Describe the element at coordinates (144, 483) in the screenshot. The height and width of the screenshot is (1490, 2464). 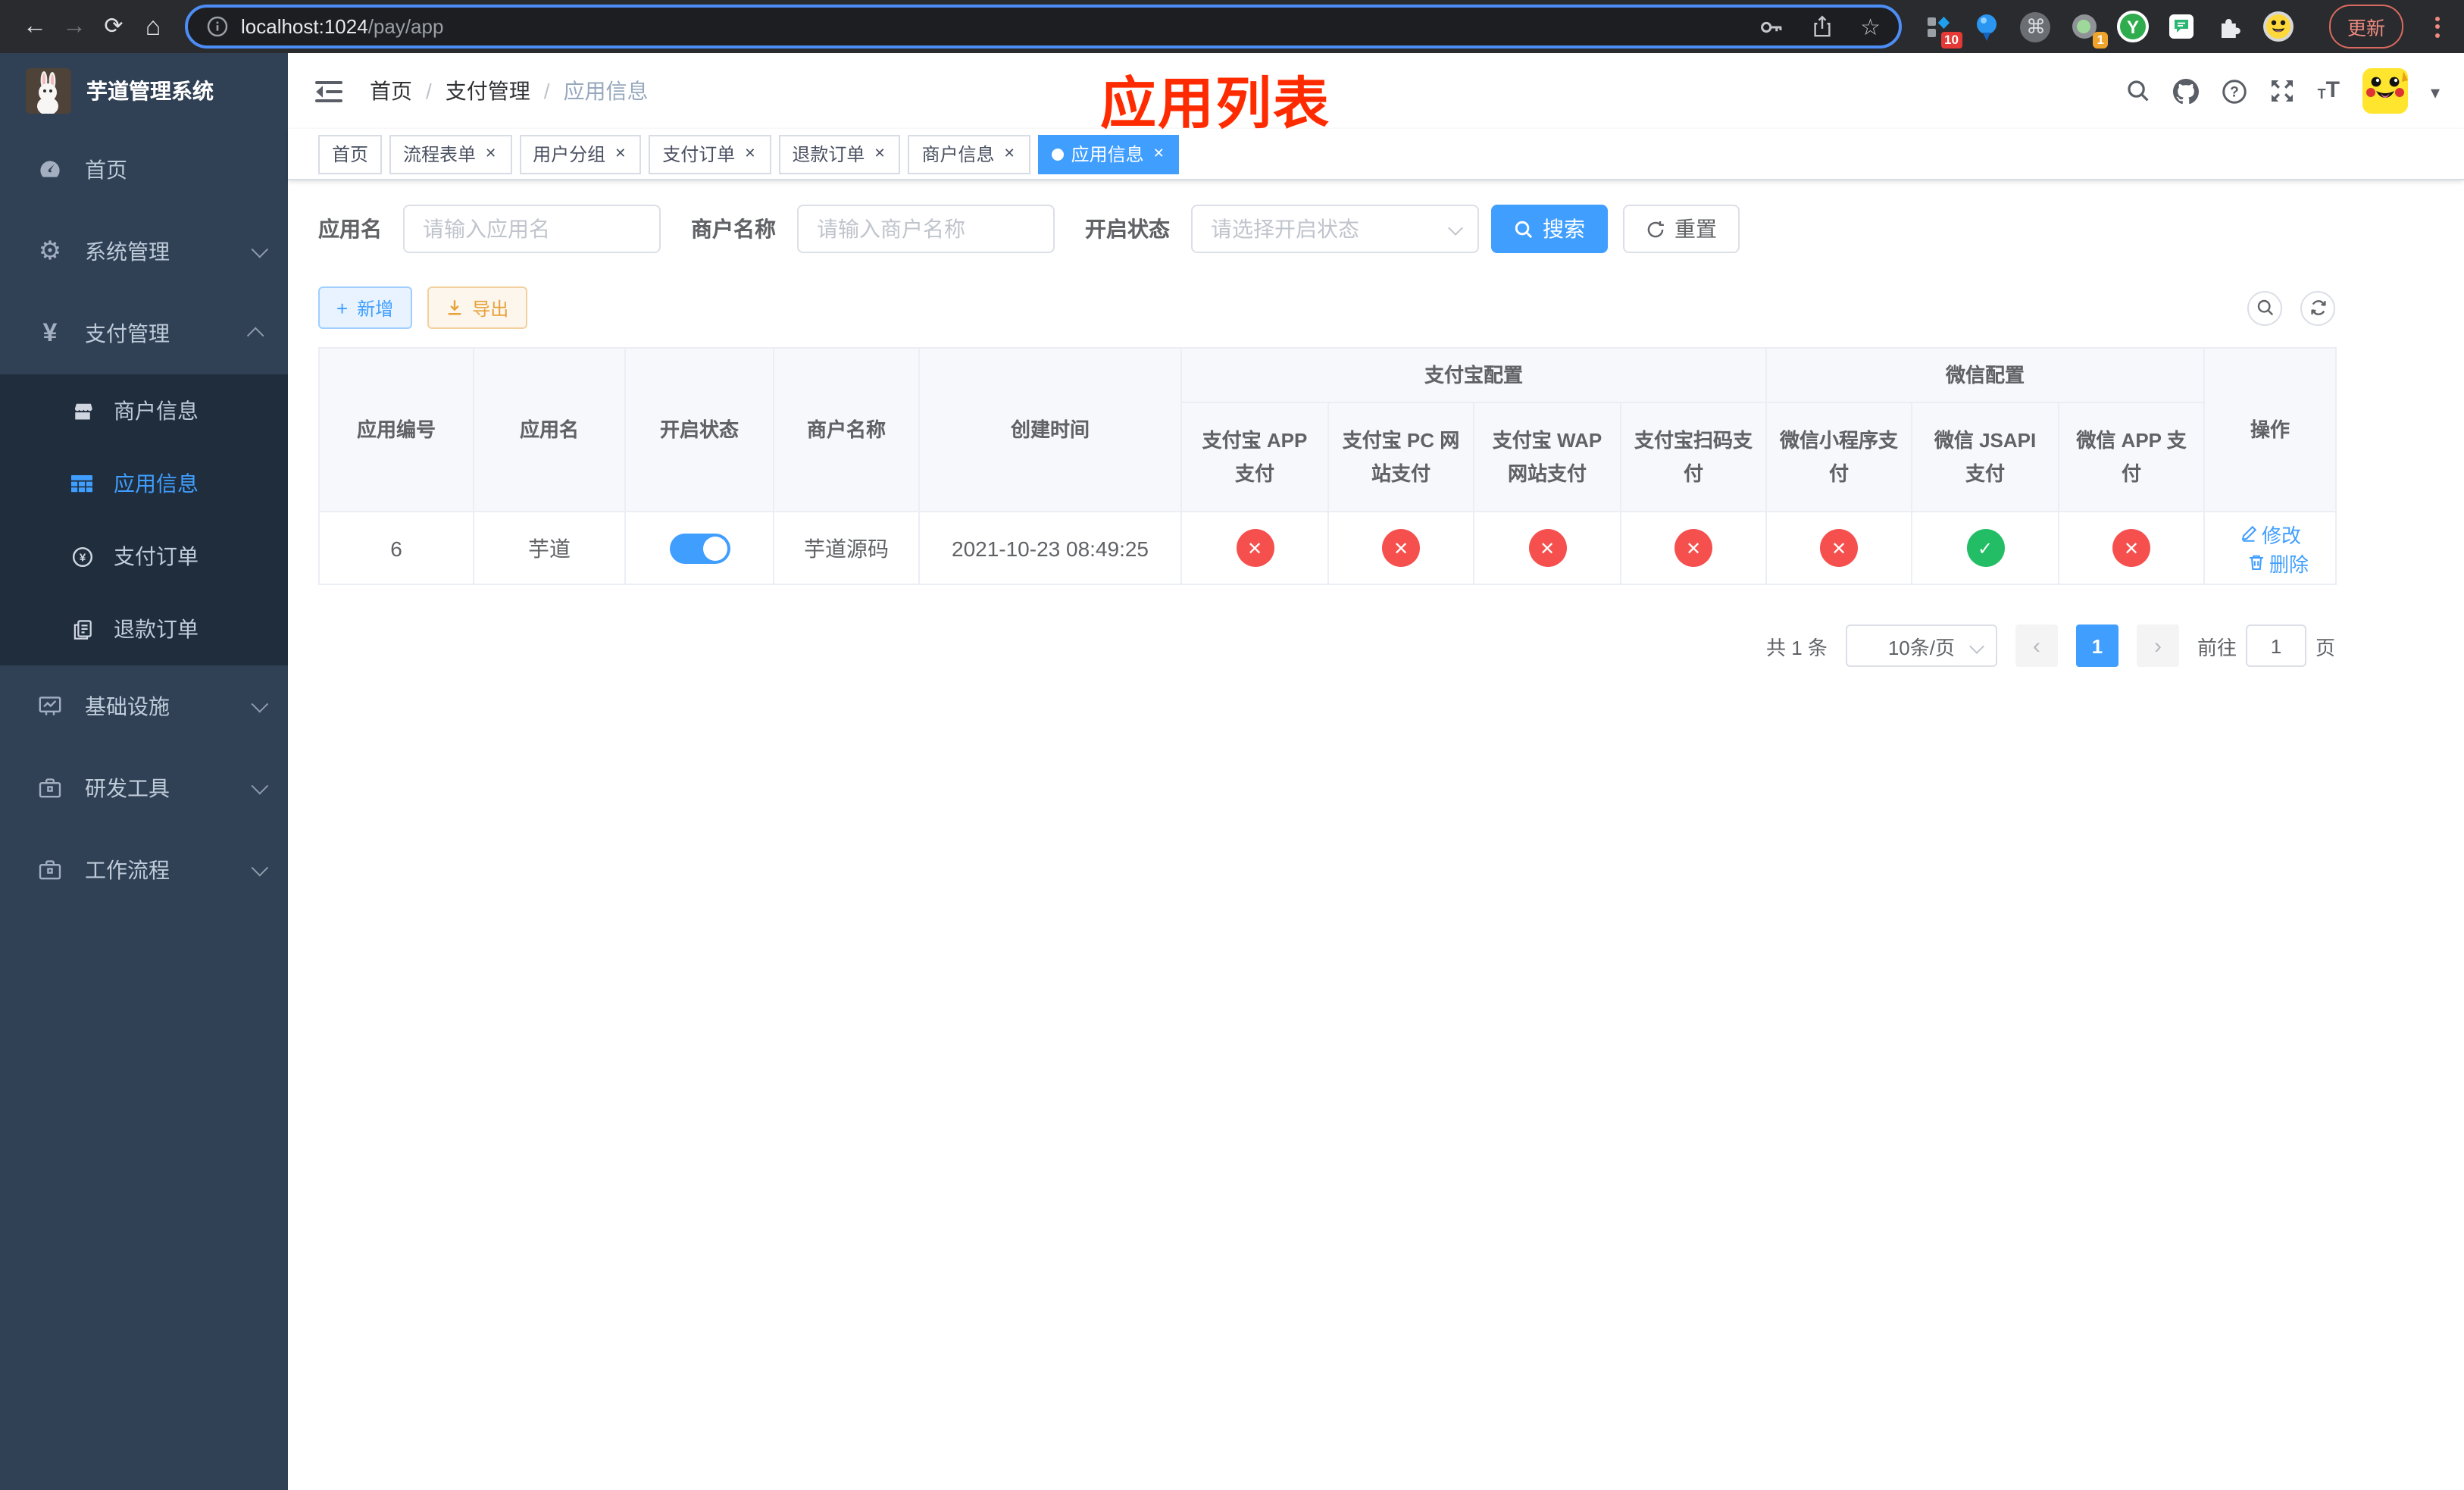
I see `sidebar-item-app-info: 应用信息` at that location.